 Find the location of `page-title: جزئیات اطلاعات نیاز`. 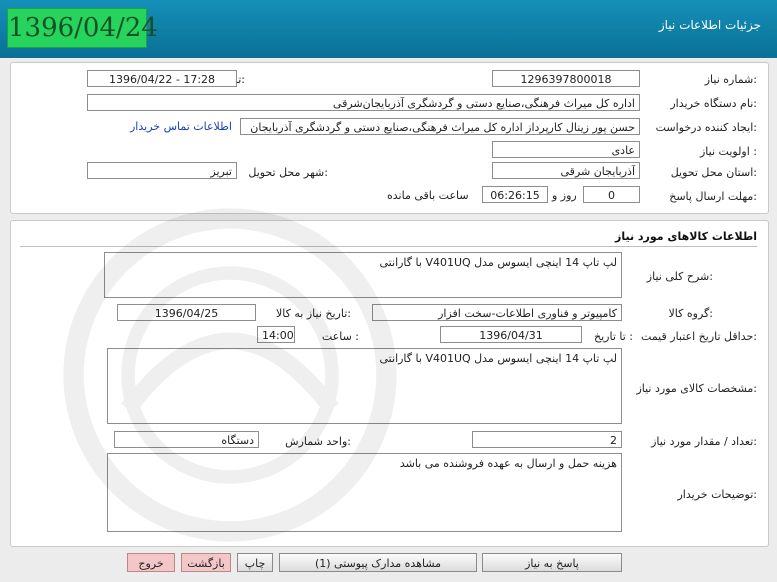

page-title: جزئیات اطلاعات نیاز is located at coordinates (709, 25).